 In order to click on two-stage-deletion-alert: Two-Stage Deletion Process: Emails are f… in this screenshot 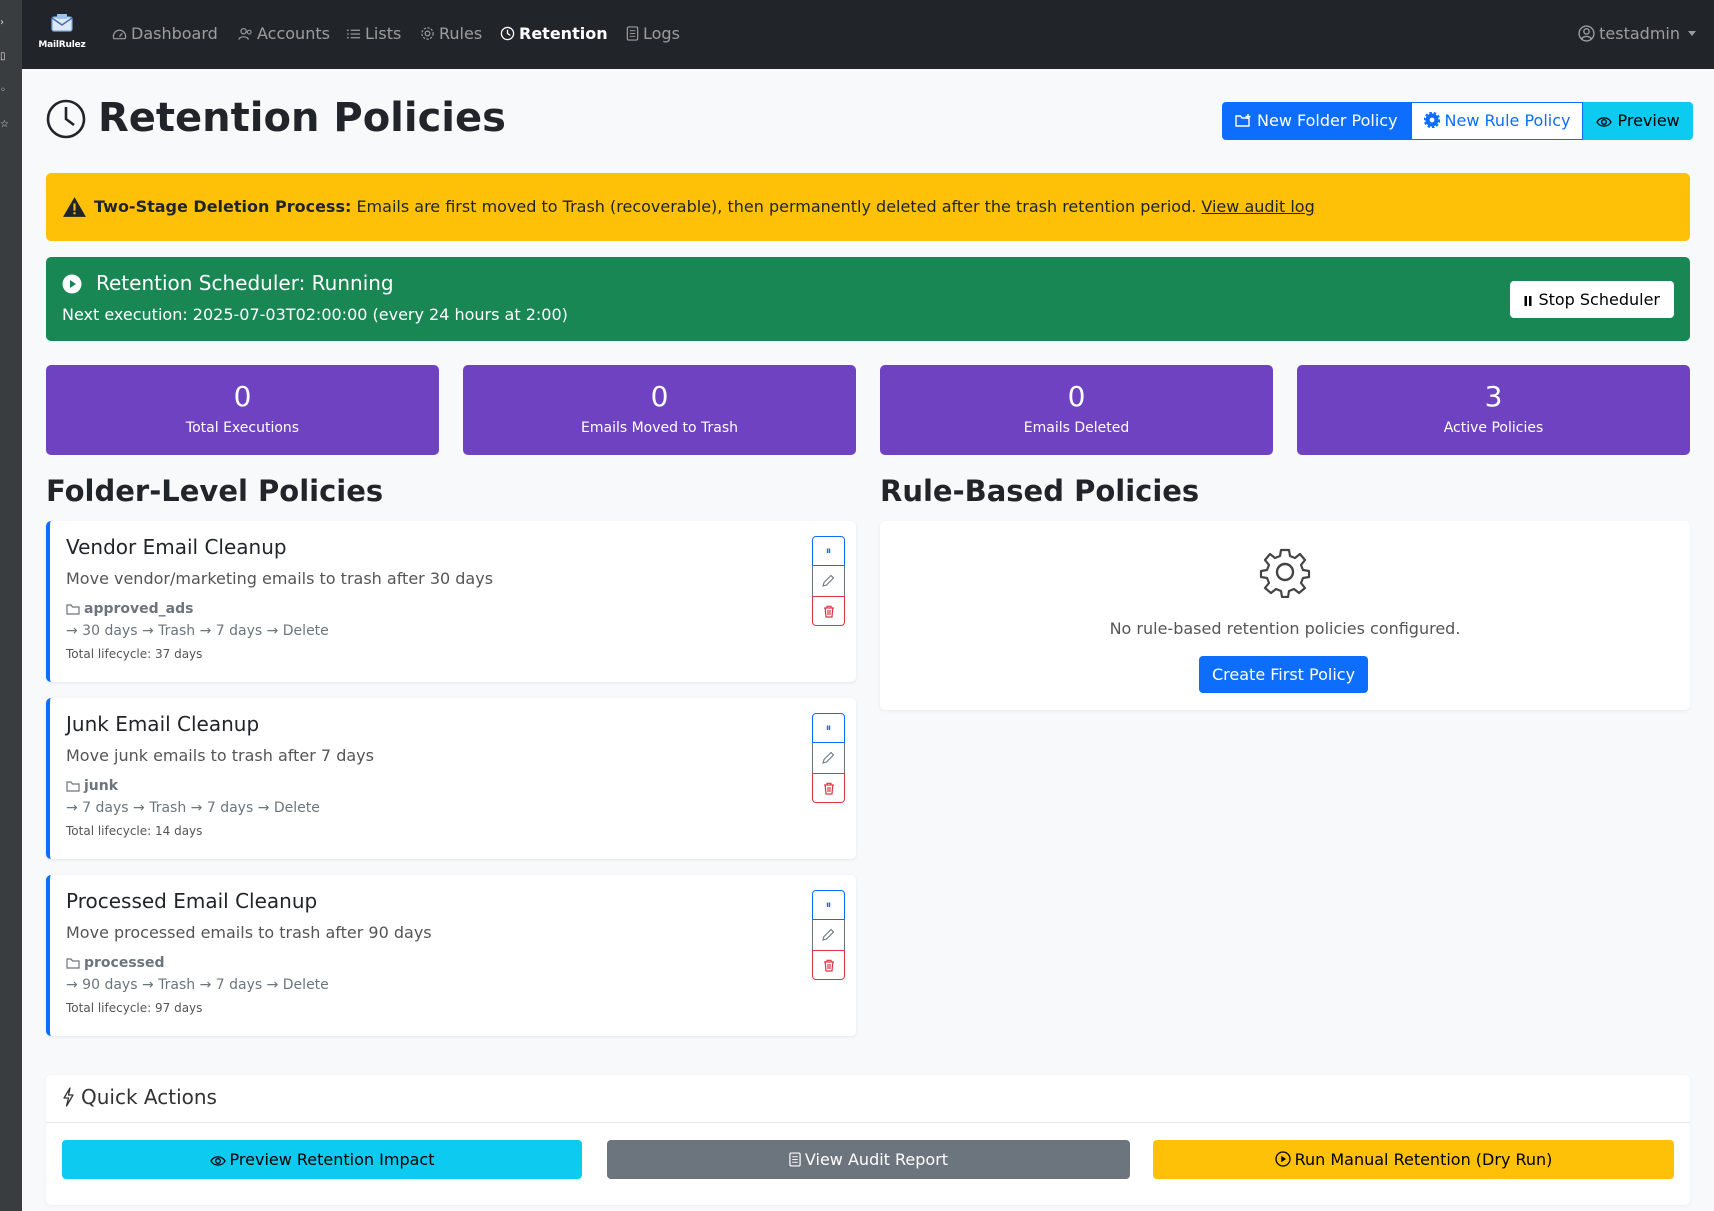, I will do `click(868, 207)`.